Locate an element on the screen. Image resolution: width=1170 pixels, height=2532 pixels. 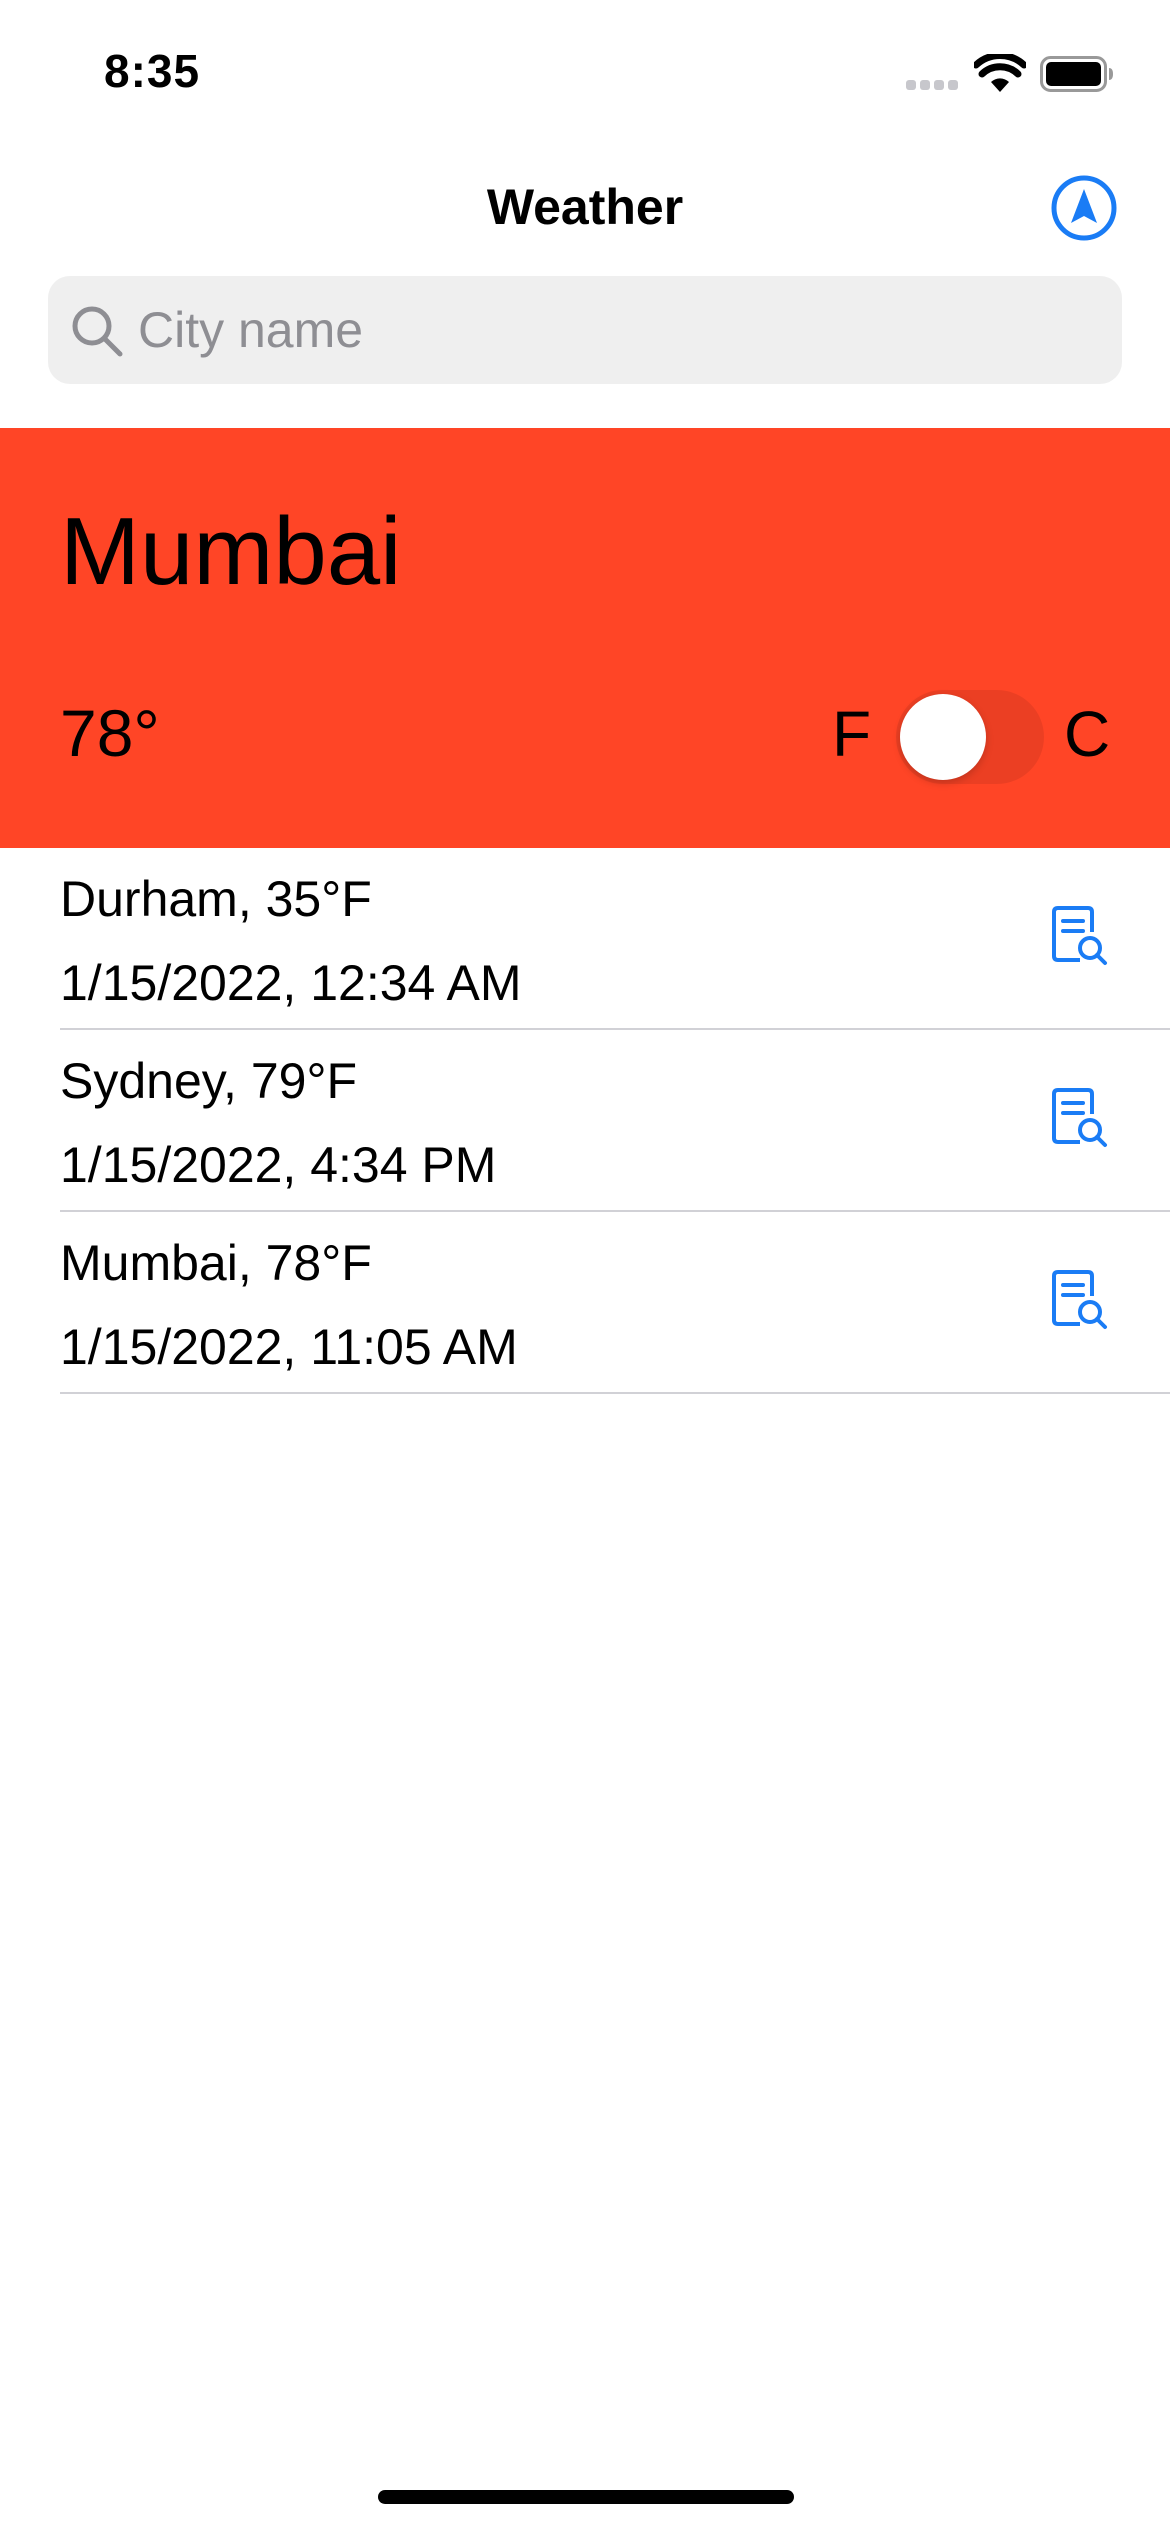
location-arrow-icon is located at coordinates (1084, 208).